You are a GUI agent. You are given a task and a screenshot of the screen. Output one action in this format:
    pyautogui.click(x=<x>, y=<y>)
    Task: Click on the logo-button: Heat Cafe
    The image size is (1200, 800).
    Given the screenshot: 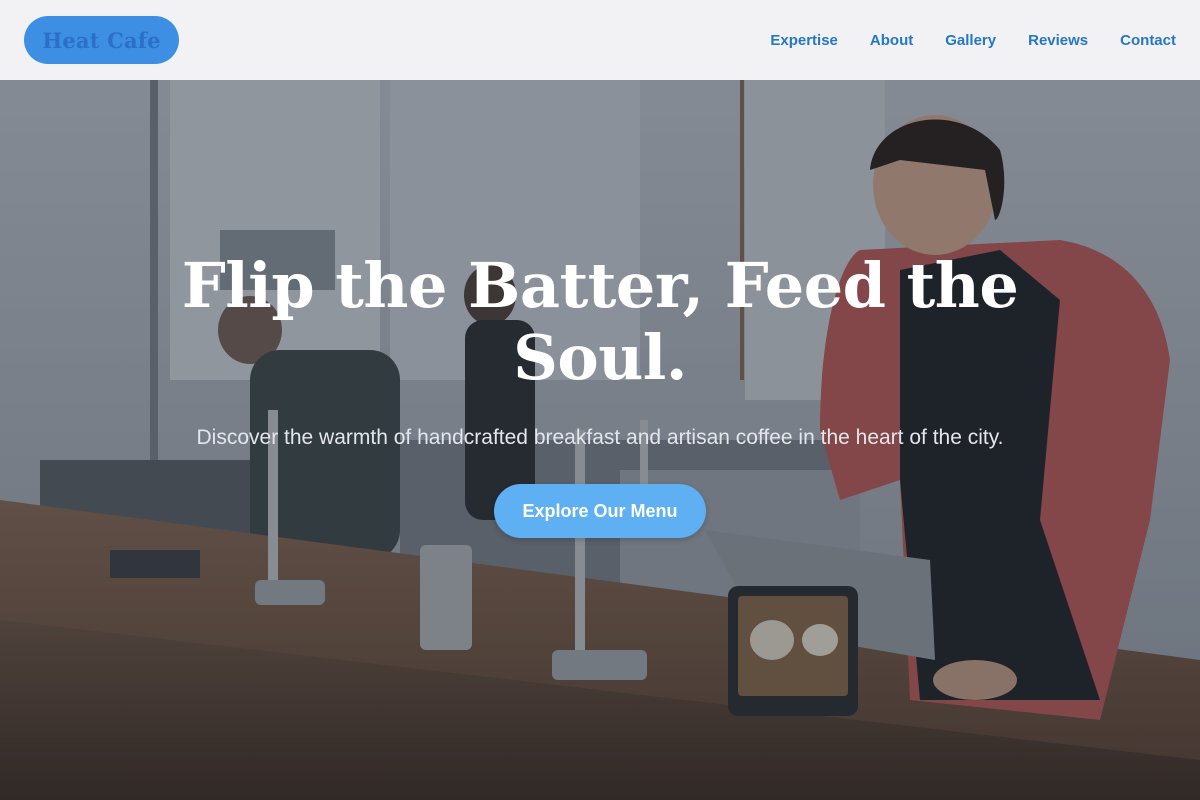 What is the action you would take?
    pyautogui.click(x=101, y=40)
    